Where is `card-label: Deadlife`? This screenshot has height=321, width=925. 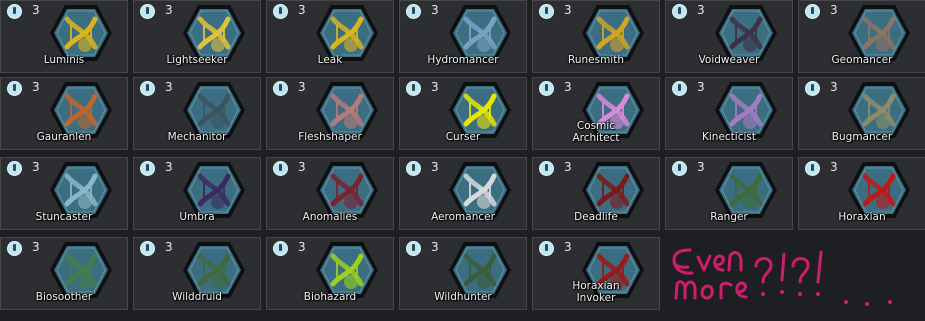 card-label: Deadlife is located at coordinates (596, 217).